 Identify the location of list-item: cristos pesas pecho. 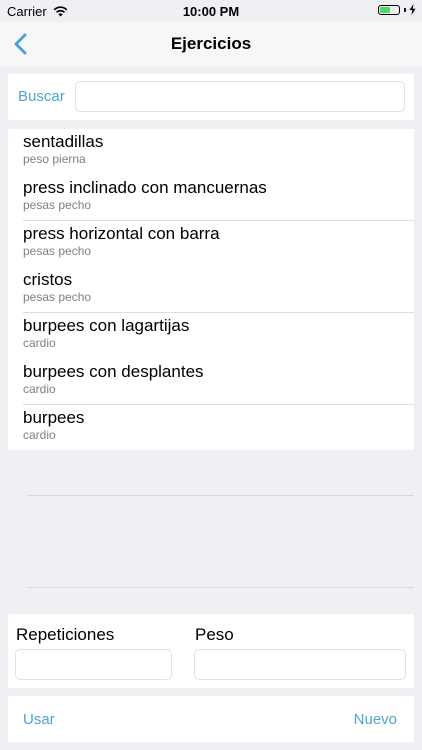
(211, 290).